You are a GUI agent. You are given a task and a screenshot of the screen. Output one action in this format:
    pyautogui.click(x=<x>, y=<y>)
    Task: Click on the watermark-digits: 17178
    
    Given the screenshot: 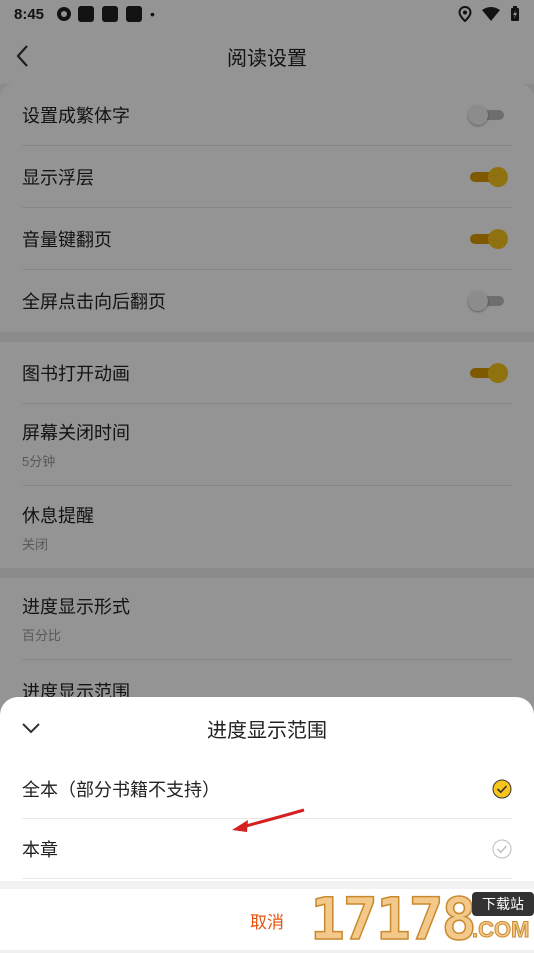 What is the action you would take?
    pyautogui.click(x=393, y=919)
    